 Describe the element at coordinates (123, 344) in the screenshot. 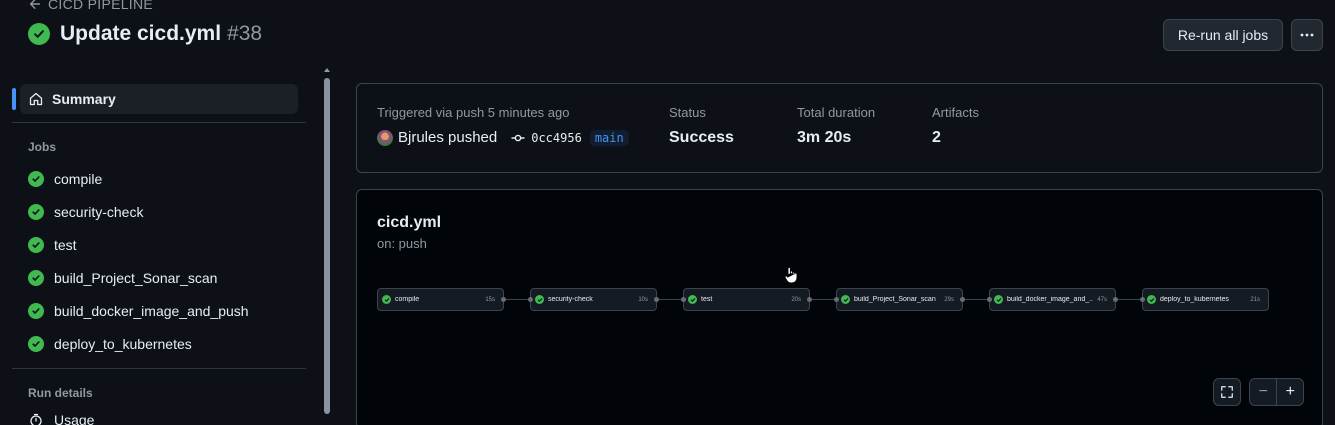

I see `job-label: deploy_to_kubernetes` at that location.